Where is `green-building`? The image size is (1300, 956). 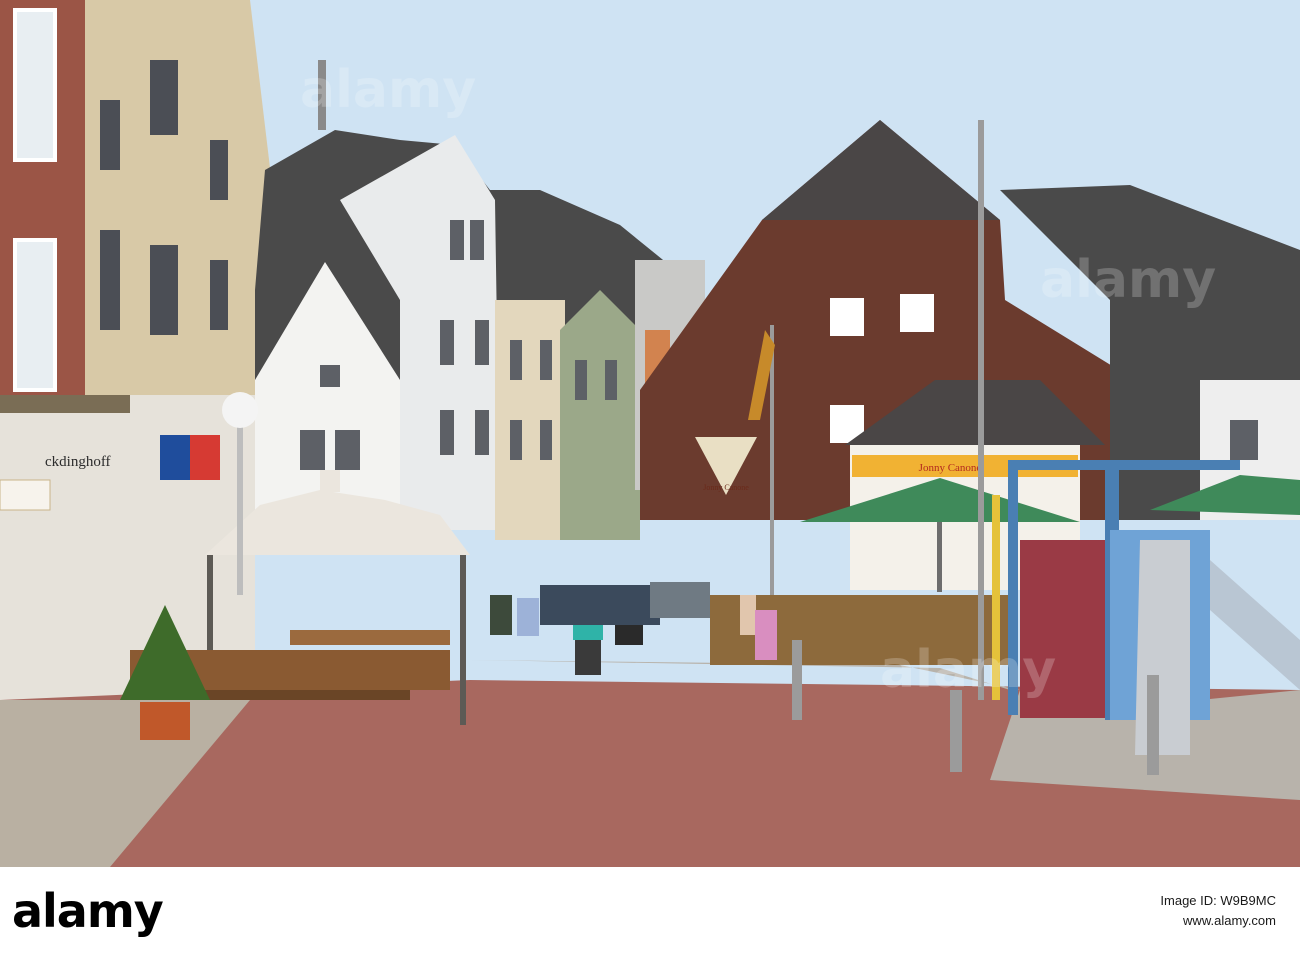
green-building is located at coordinates (600, 415).